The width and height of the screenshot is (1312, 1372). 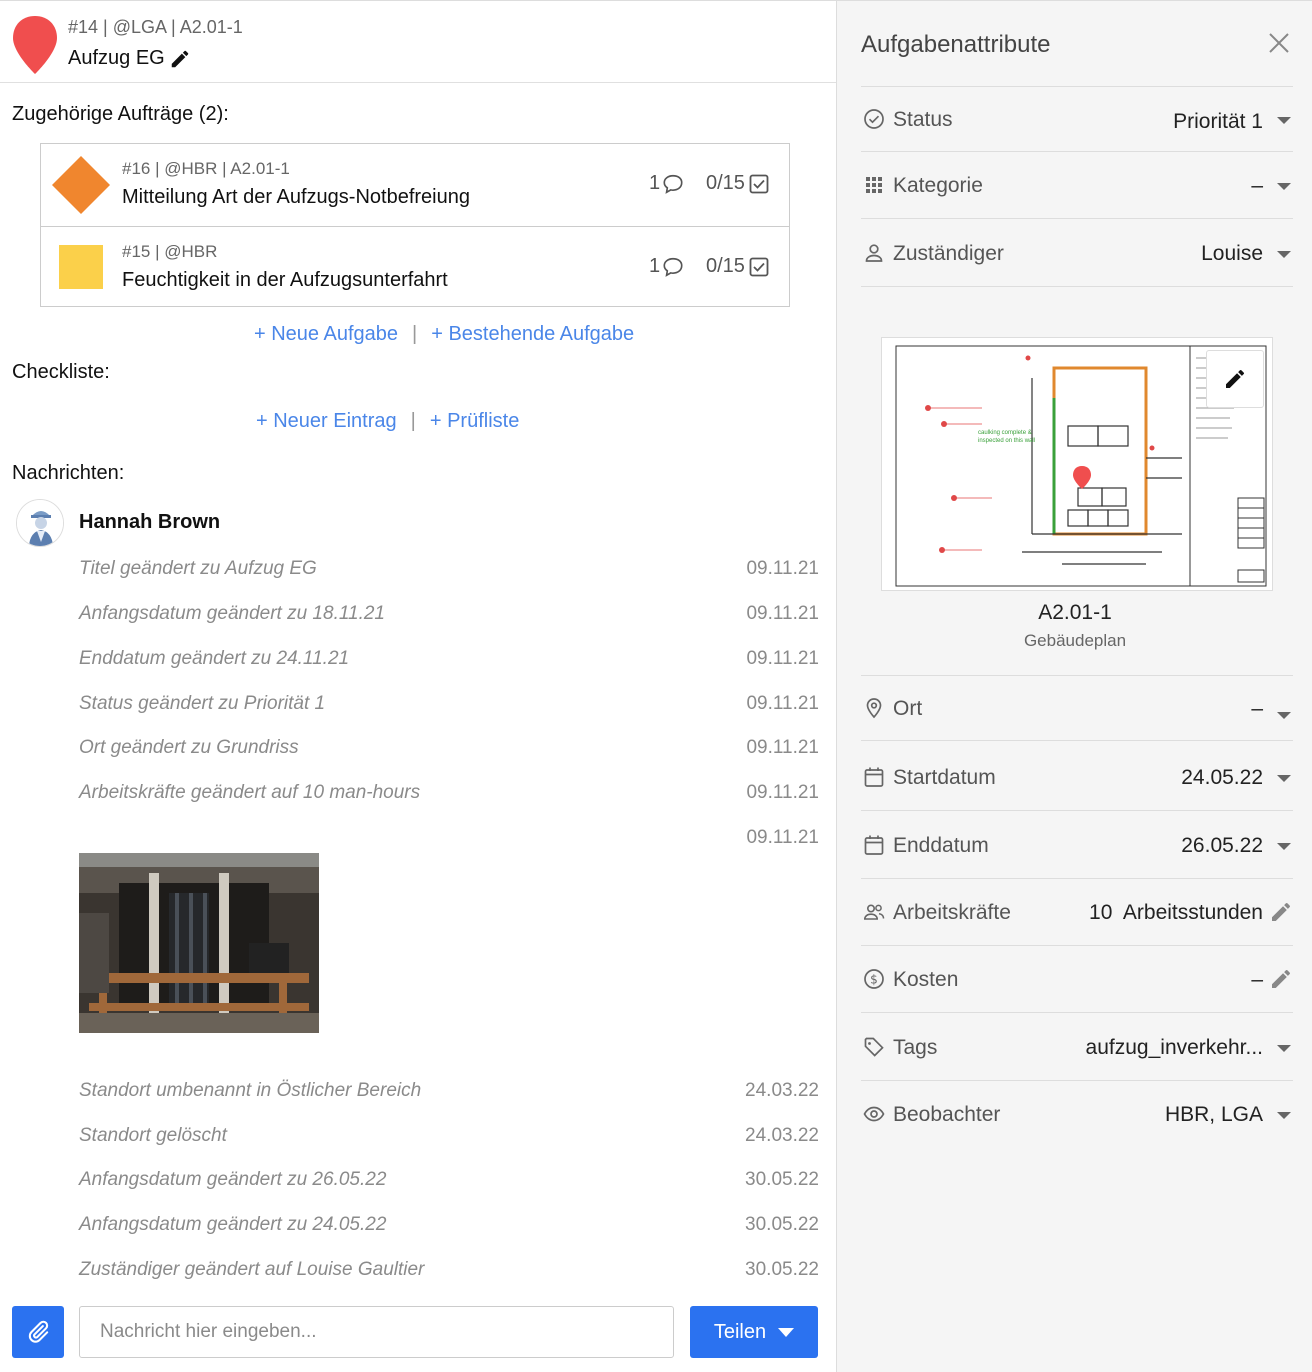 What do you see at coordinates (1077, 708) in the screenshot?
I see `location-field: Ort –` at bounding box center [1077, 708].